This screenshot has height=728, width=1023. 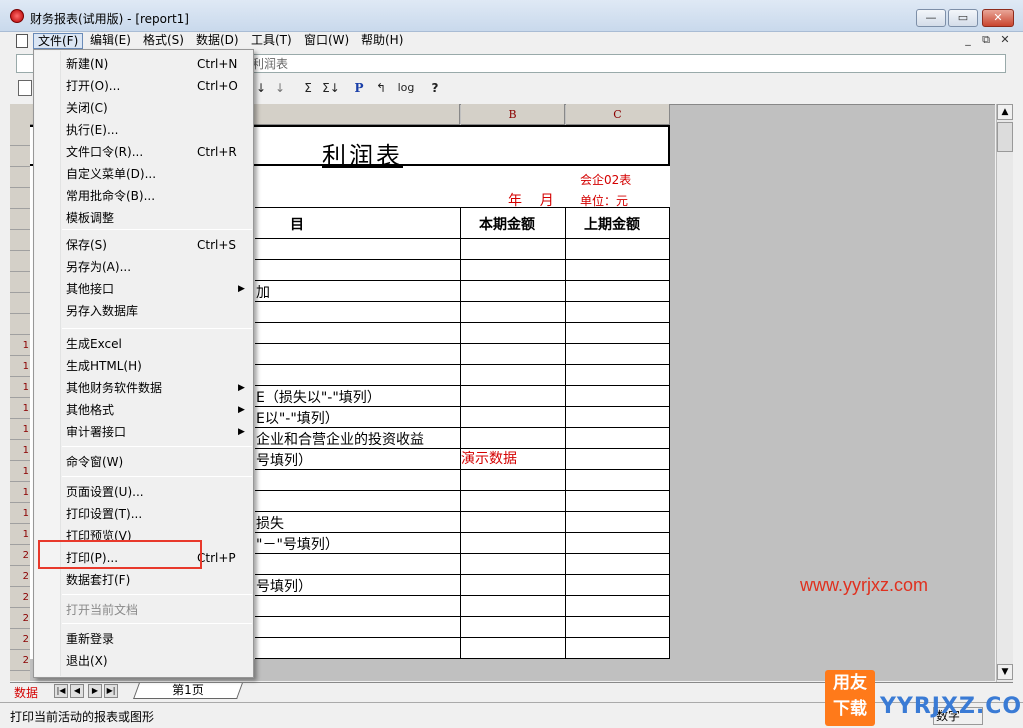 What do you see at coordinates (297, 418) in the screenshot?
I see `table-row-label: E以"-"填列）` at bounding box center [297, 418].